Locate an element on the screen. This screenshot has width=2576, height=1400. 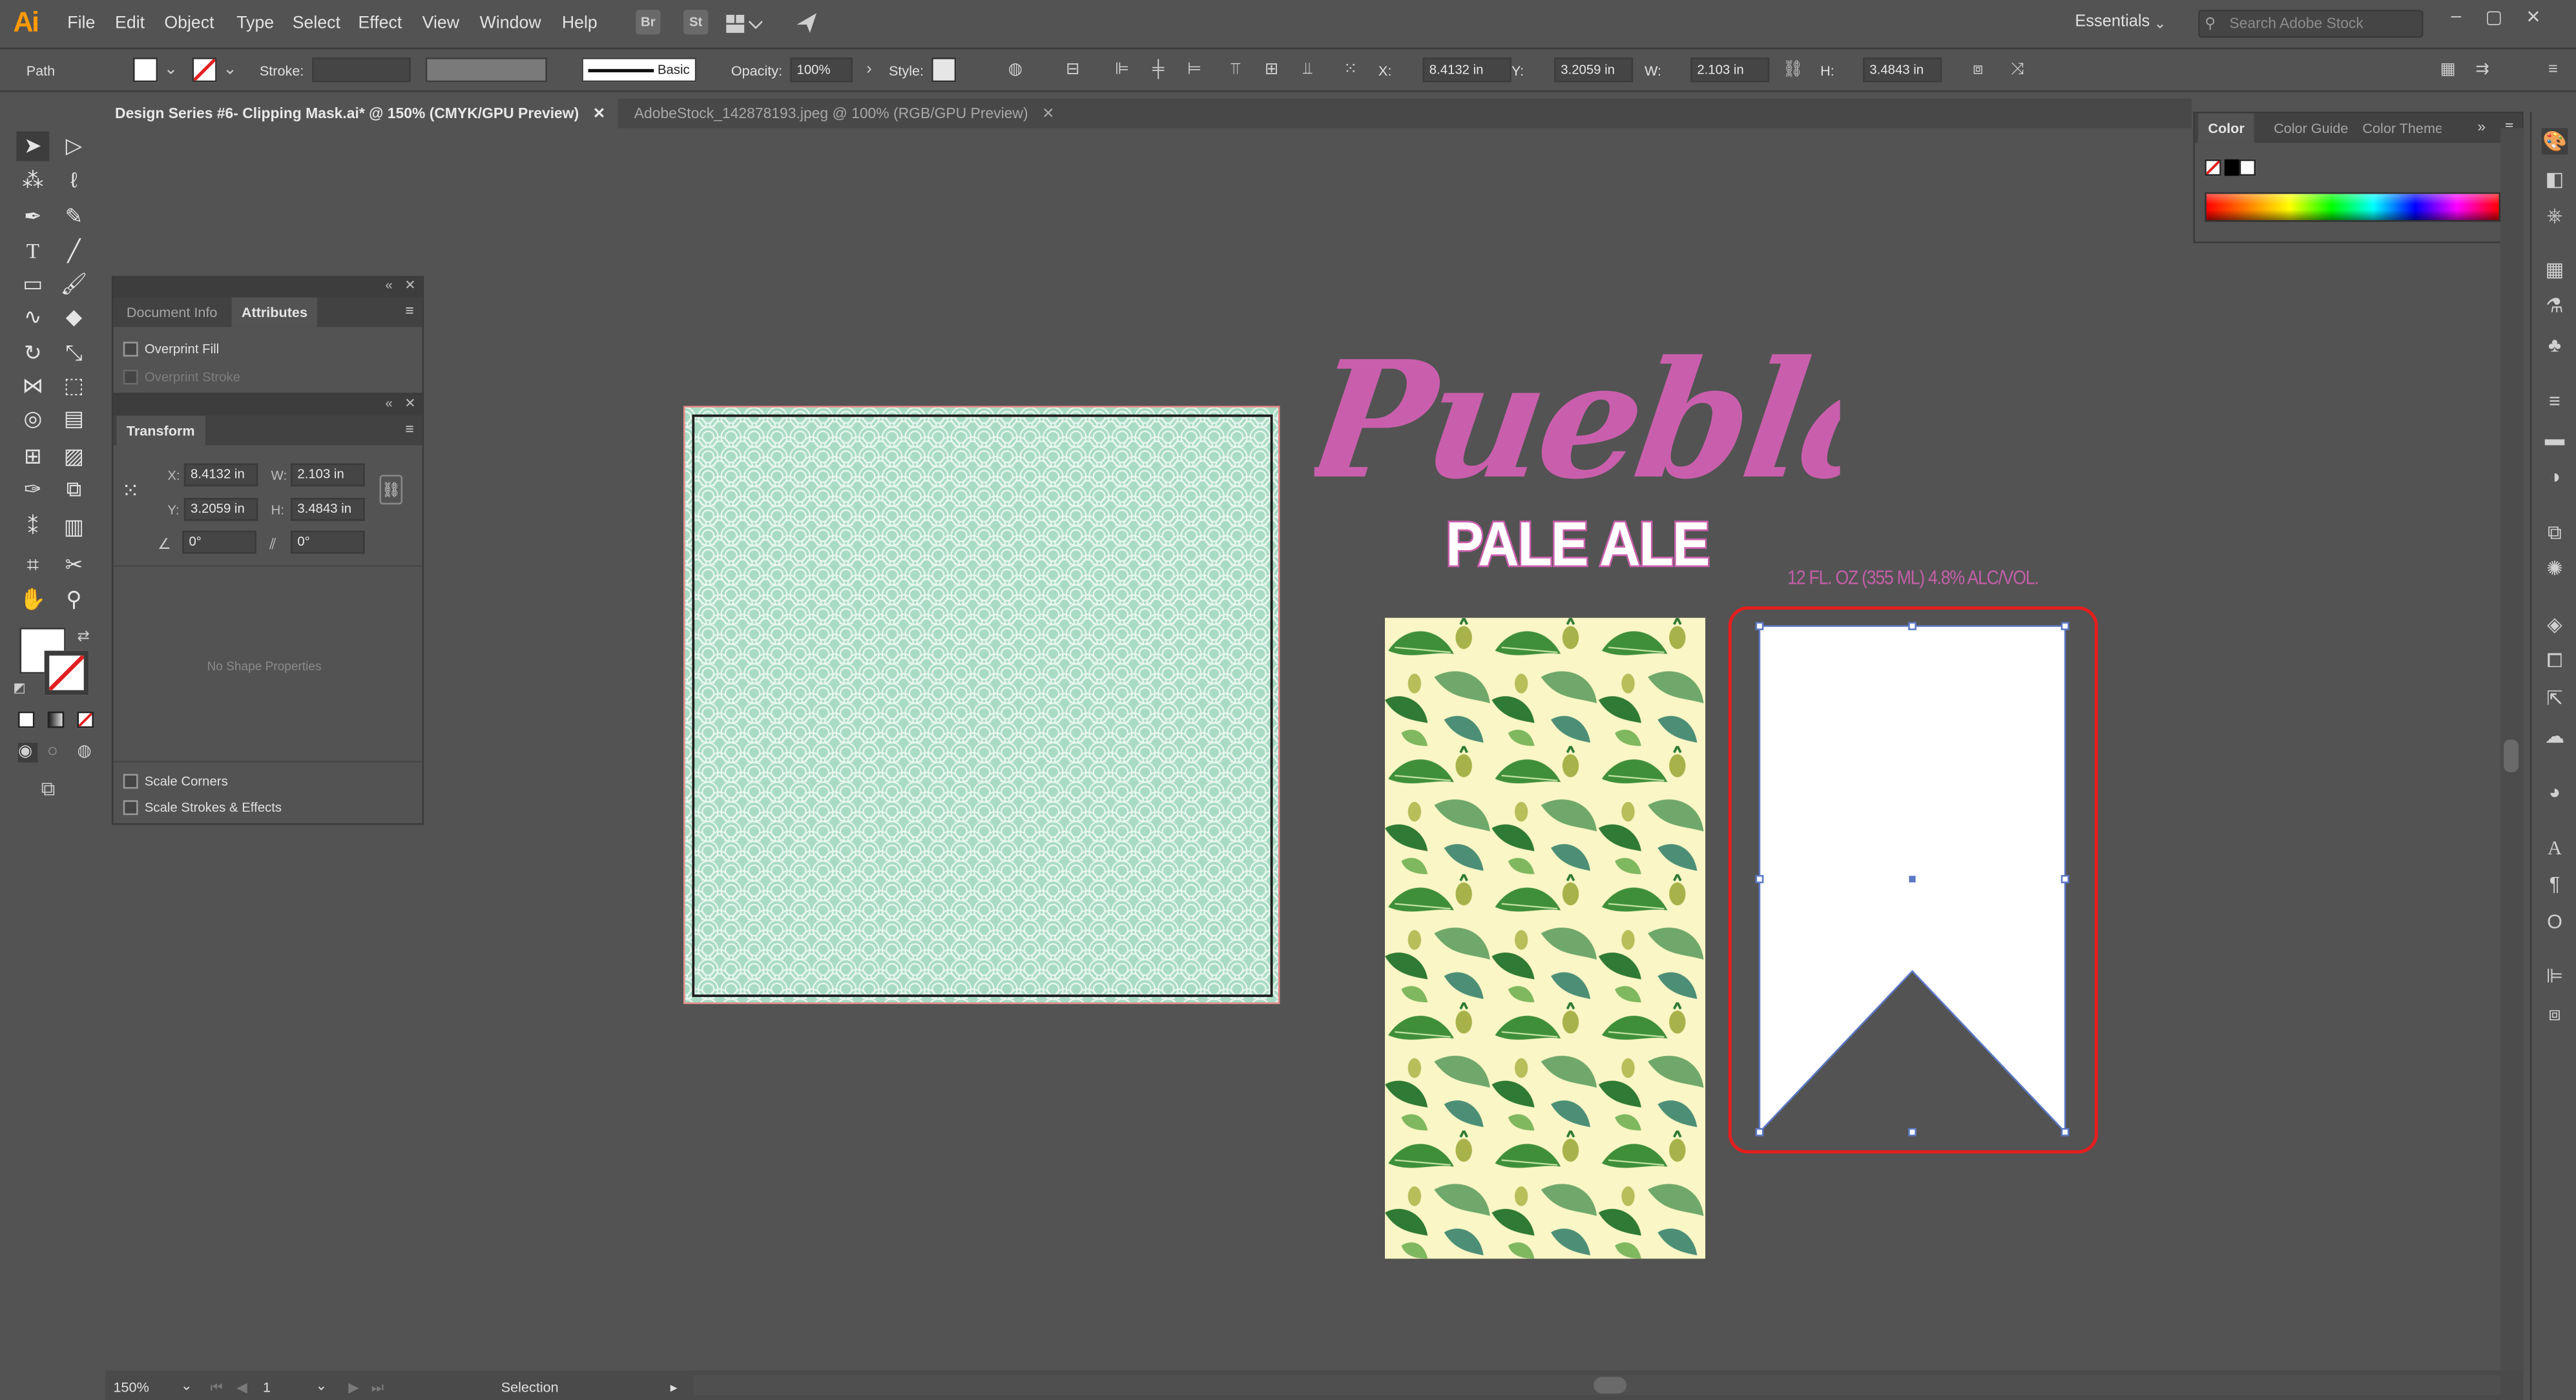
eraser-tool-icon: ◆ is located at coordinates (73, 317).